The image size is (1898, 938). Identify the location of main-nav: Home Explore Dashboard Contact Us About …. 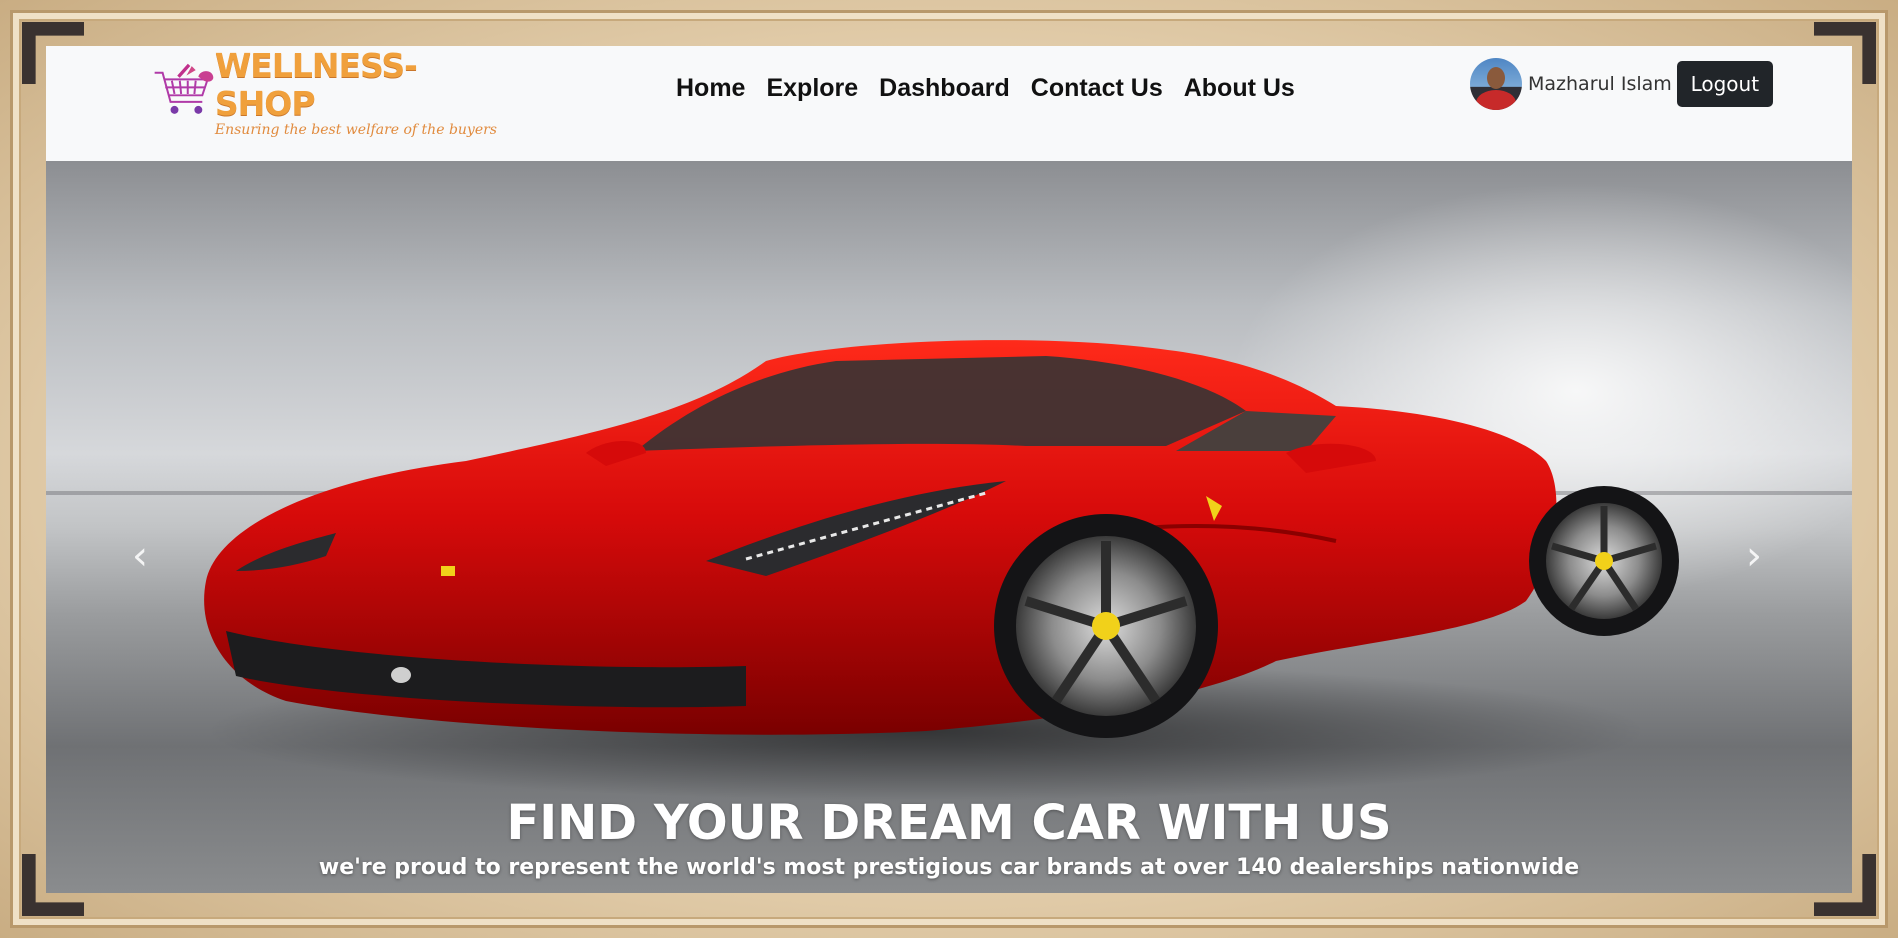
(996, 88).